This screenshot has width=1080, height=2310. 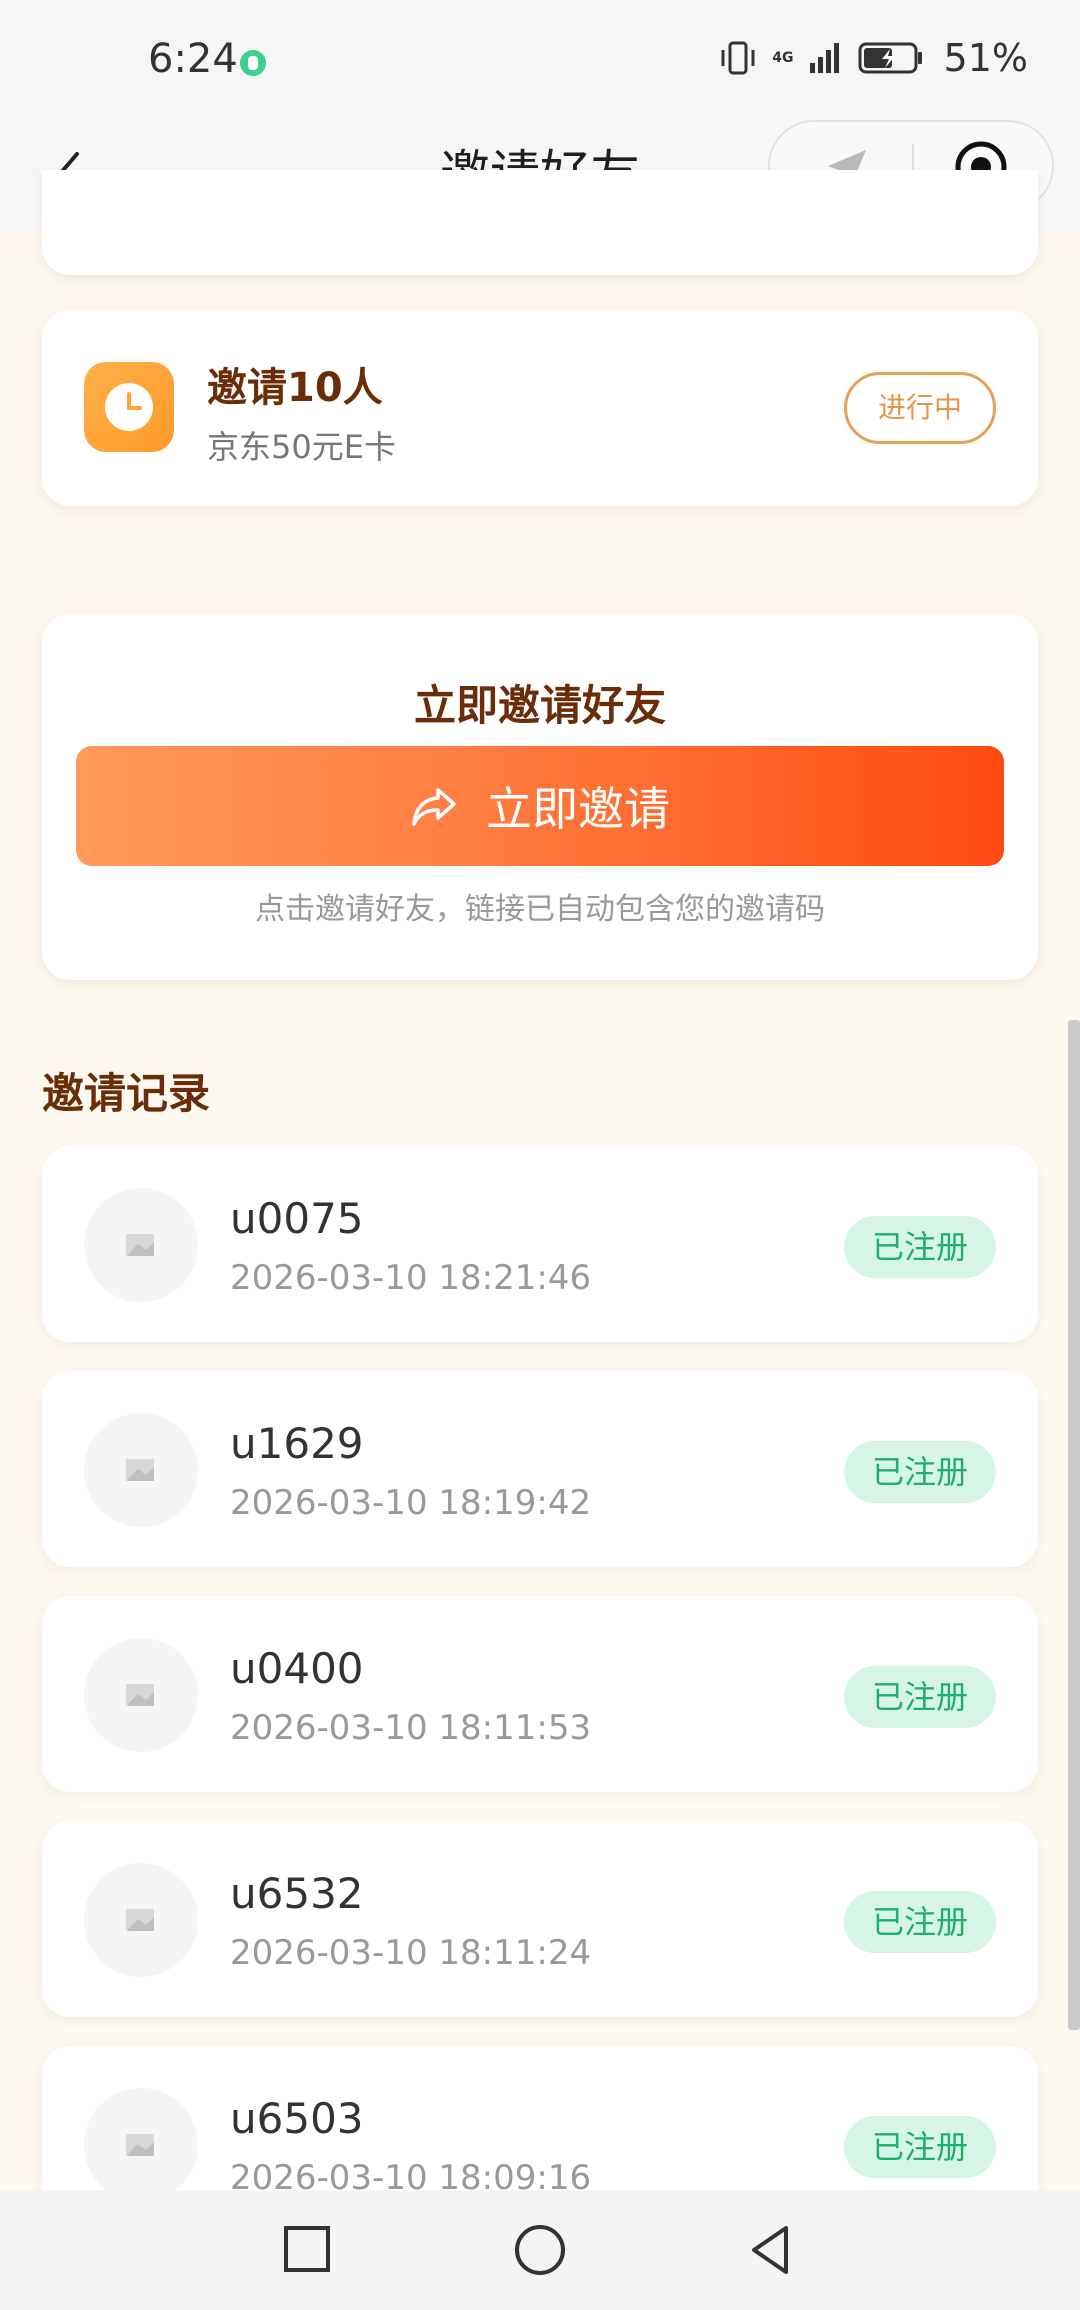 I want to click on reward-card-partial, so click(x=540, y=222).